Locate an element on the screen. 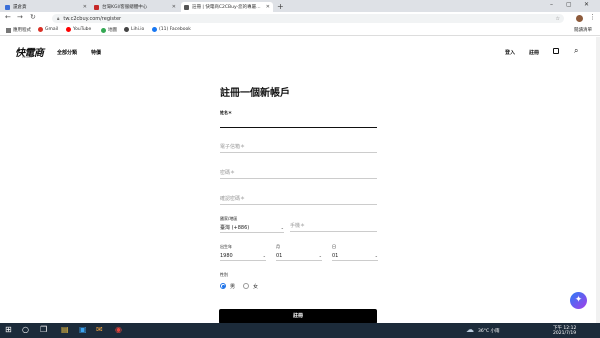  bookmark-apps: 應用程式 is located at coordinates (18, 30).